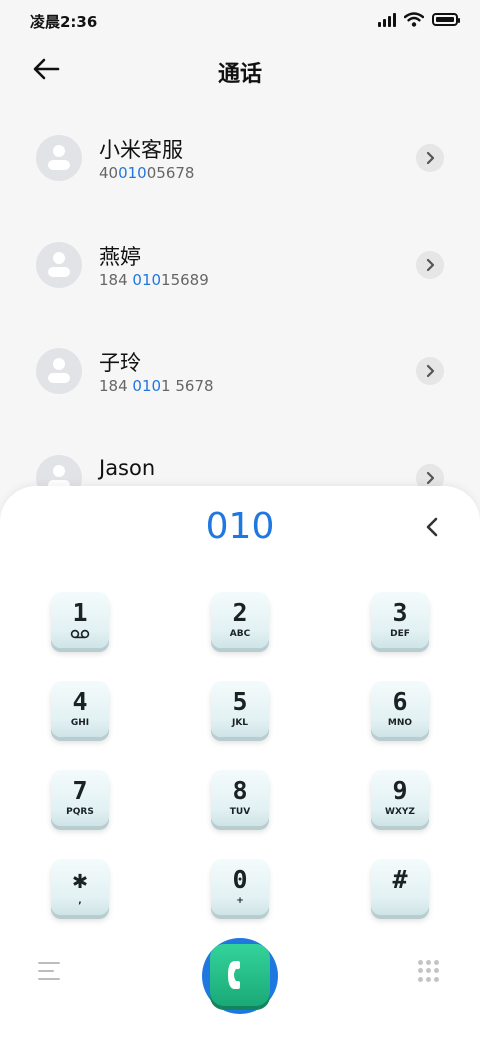 The image size is (480, 1040). What do you see at coordinates (414, 19) in the screenshot?
I see `wifi-icon` at bounding box center [414, 19].